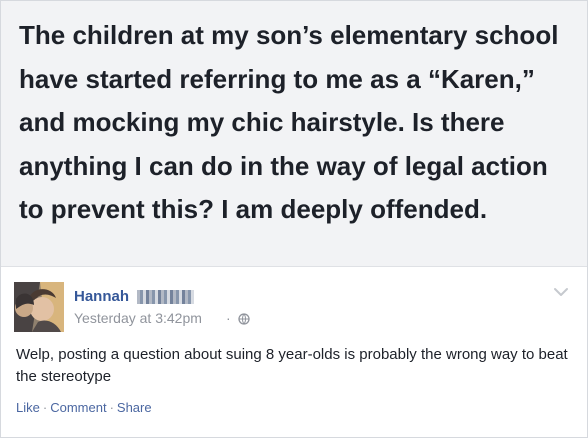 The image size is (588, 438). Describe the element at coordinates (561, 292) in the screenshot. I see `chevron-down-icon` at that location.